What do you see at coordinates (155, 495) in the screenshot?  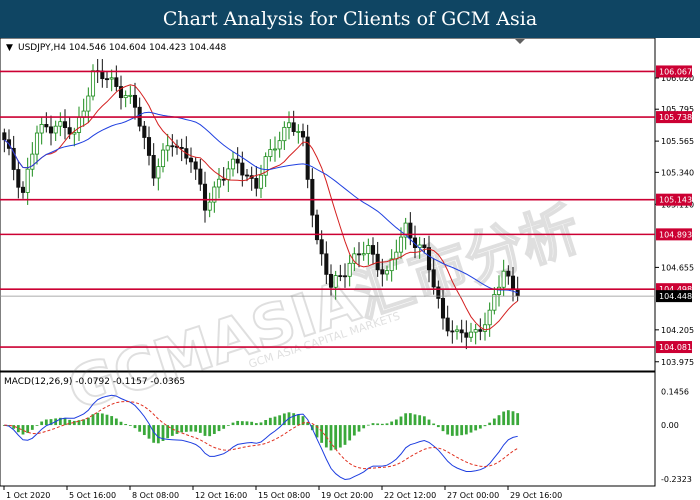 I see `time-tick-label: 8 Oct 08:00` at bounding box center [155, 495].